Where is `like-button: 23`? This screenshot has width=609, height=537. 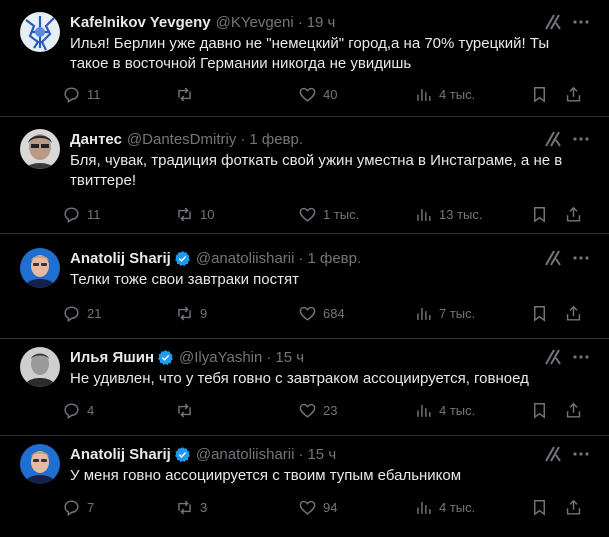
like-button: 23 is located at coordinates (317, 410).